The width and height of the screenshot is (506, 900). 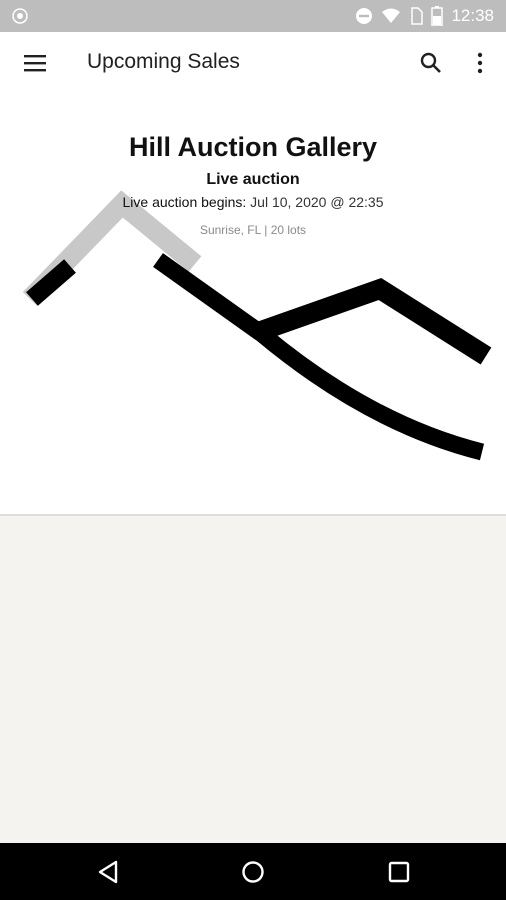 What do you see at coordinates (184, 202) in the screenshot?
I see `sale-begins-label: Live auction begins:` at bounding box center [184, 202].